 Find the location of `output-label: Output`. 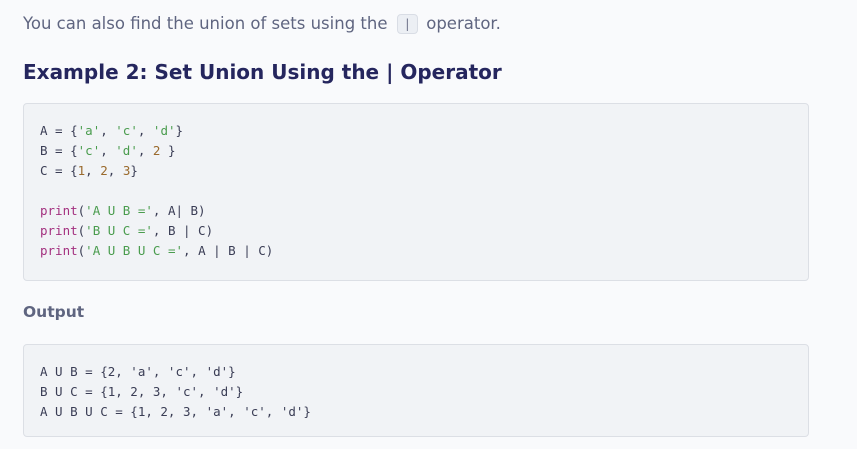

output-label: Output is located at coordinates (54, 312).